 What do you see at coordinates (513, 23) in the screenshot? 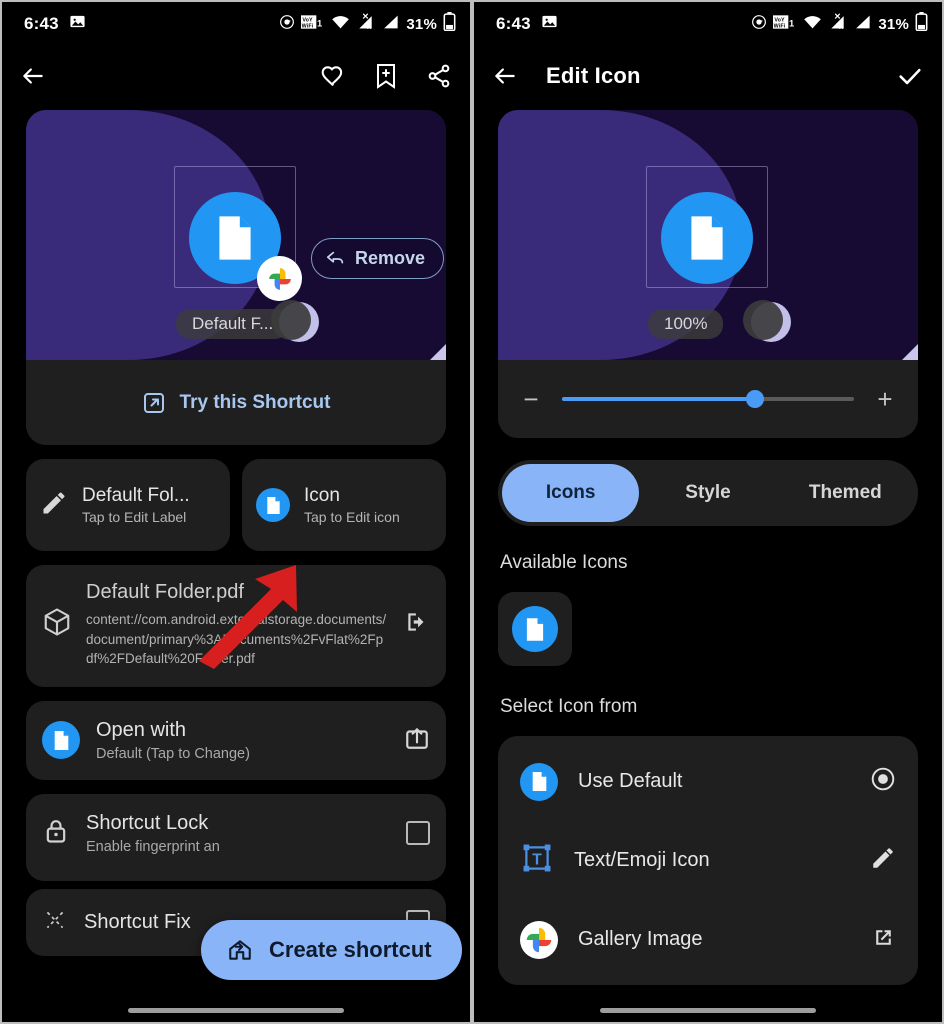
I see `status-time: 6:43` at bounding box center [513, 23].